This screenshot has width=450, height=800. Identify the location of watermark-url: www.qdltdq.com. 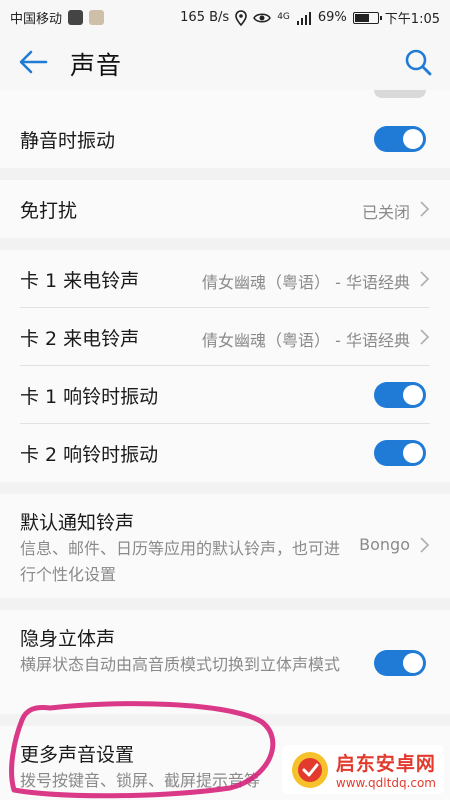
(385, 783).